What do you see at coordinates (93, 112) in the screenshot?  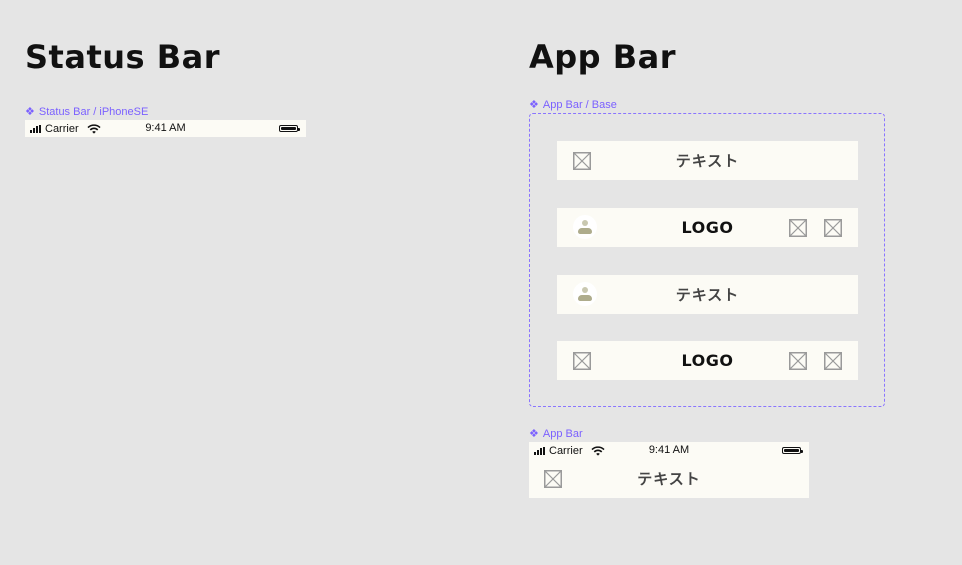 I see `component-label-text: Status Bar / iPhoneSE` at bounding box center [93, 112].